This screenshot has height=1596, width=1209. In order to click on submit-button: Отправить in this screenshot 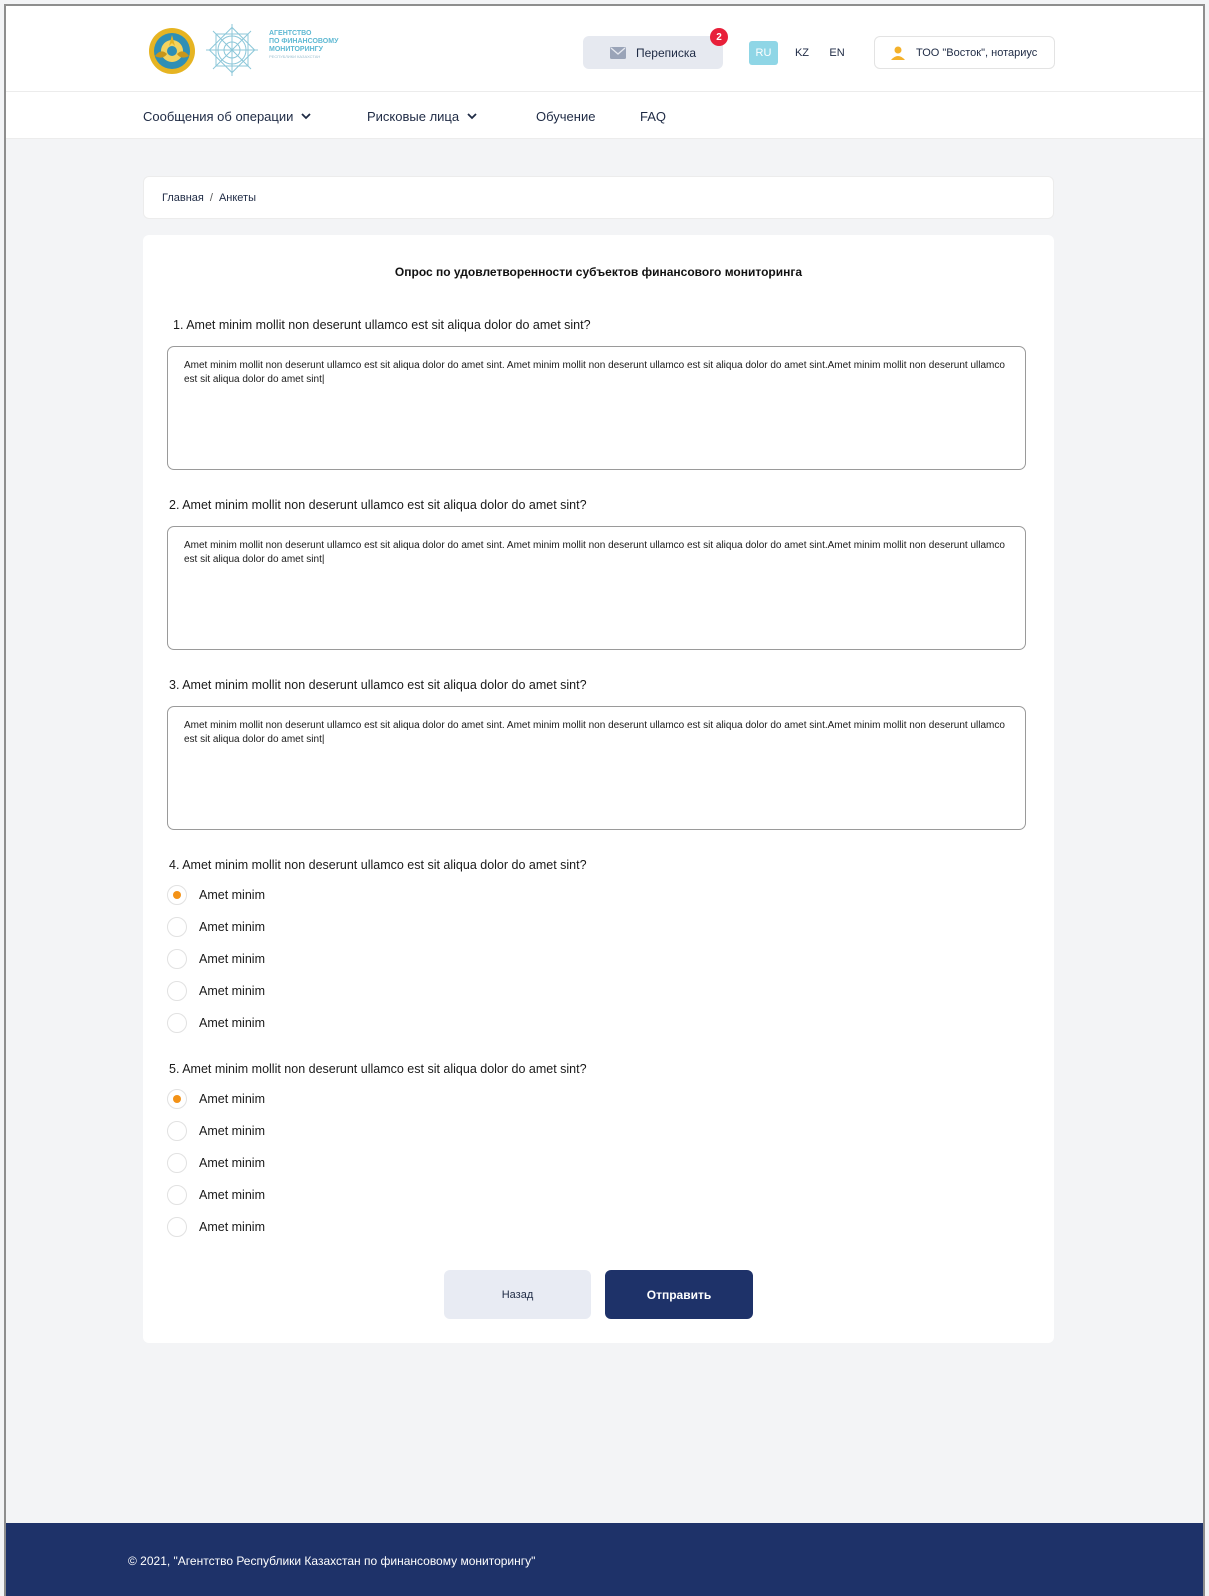, I will do `click(679, 1294)`.